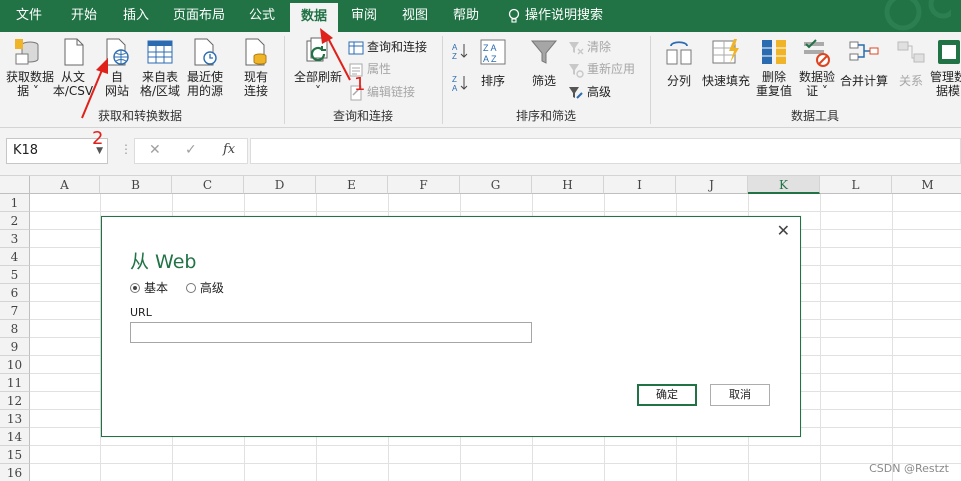 The width and height of the screenshot is (961, 481). I want to click on formula-buttons: ✕ ✓ fx, so click(191, 151).